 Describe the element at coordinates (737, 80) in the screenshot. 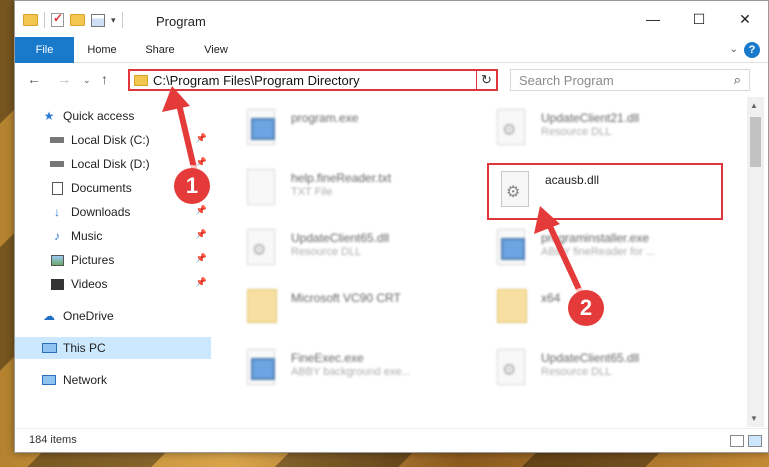

I see `search-icon: ⌕` at that location.